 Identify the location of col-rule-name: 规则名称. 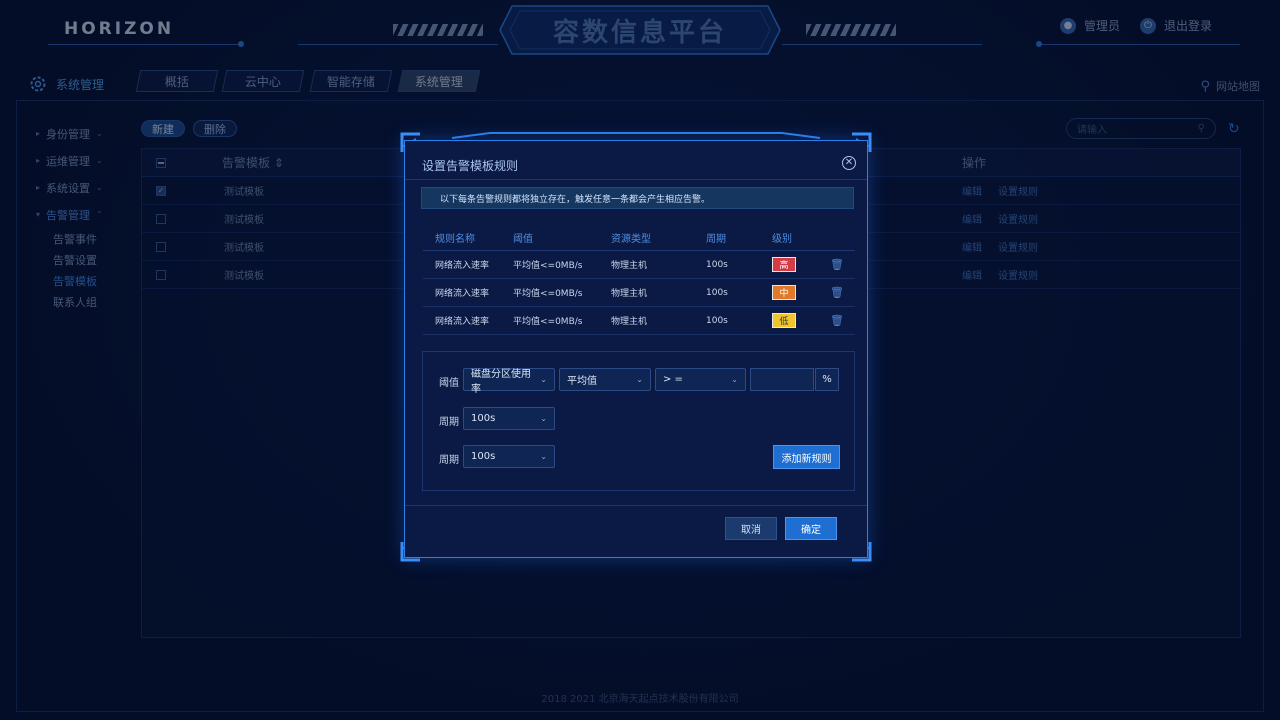
(455, 239).